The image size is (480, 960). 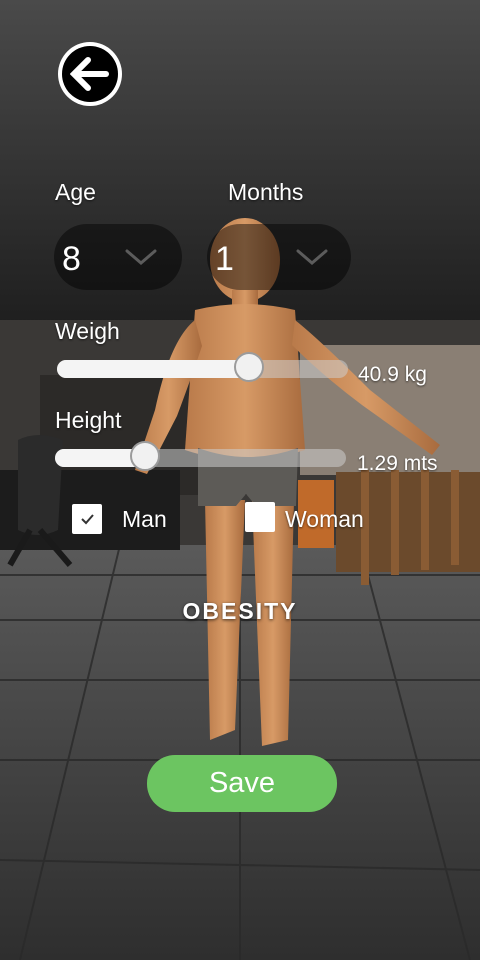 I want to click on age-value: 8, so click(x=71, y=259).